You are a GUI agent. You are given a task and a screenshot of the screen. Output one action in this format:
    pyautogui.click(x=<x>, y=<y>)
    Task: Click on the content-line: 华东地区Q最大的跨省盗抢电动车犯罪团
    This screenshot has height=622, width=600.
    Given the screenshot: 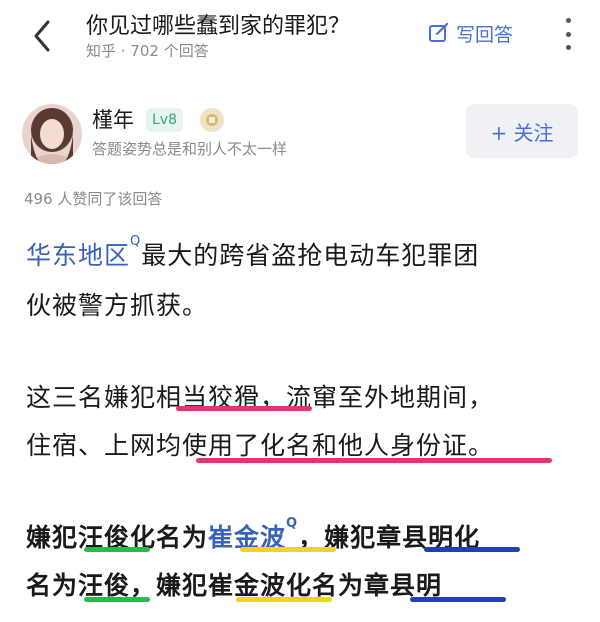 What is the action you would take?
    pyautogui.click(x=253, y=253)
    